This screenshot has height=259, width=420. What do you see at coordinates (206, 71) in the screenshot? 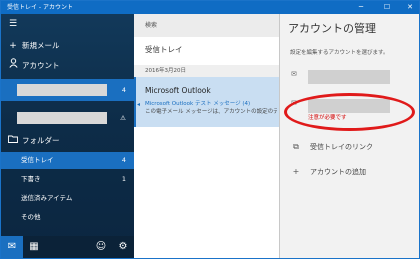
I see `date-group-header: 2016年3月20日` at bounding box center [206, 71].